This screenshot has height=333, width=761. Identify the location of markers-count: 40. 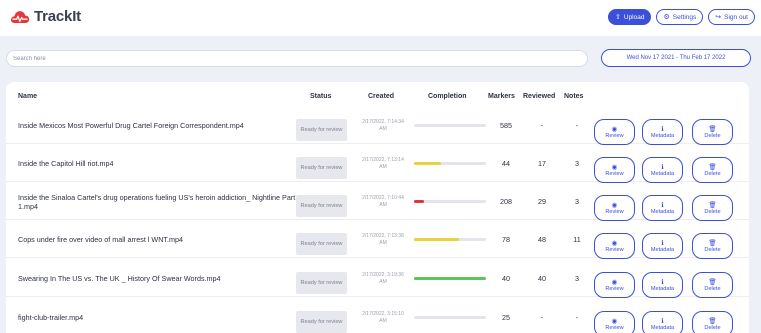
(506, 278).